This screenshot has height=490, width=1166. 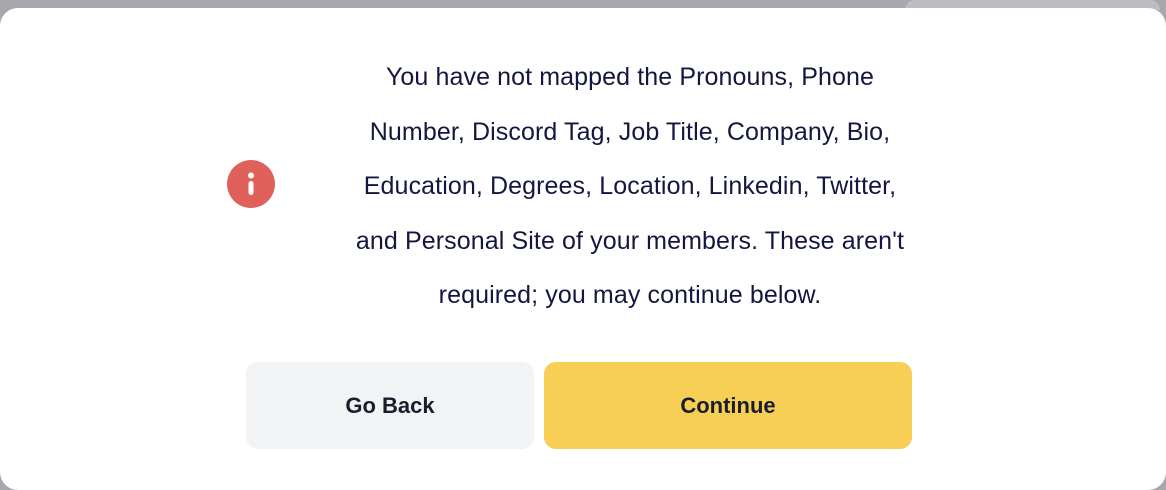 I want to click on continue-button: Continue, so click(x=728, y=405).